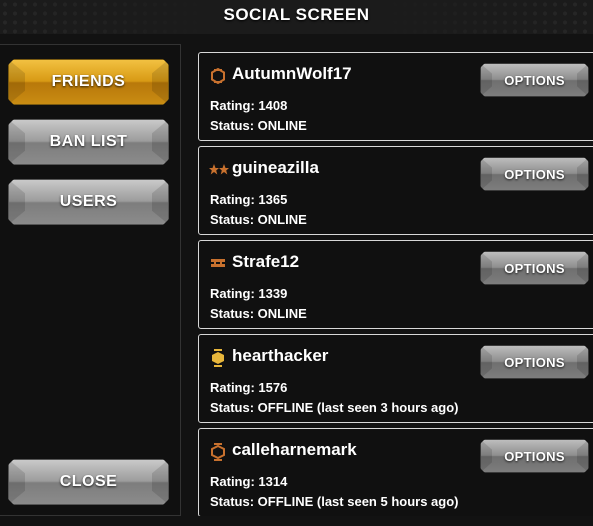 This screenshot has height=526, width=593. I want to click on friend-rating: Rating: 1365, so click(249, 199).